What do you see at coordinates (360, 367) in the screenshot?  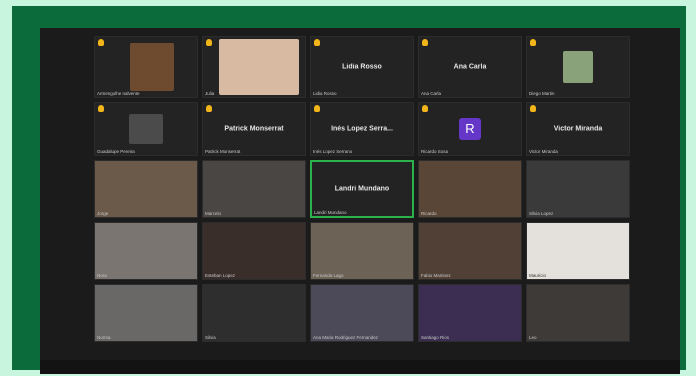 I see `meeting-toolbar` at bounding box center [360, 367].